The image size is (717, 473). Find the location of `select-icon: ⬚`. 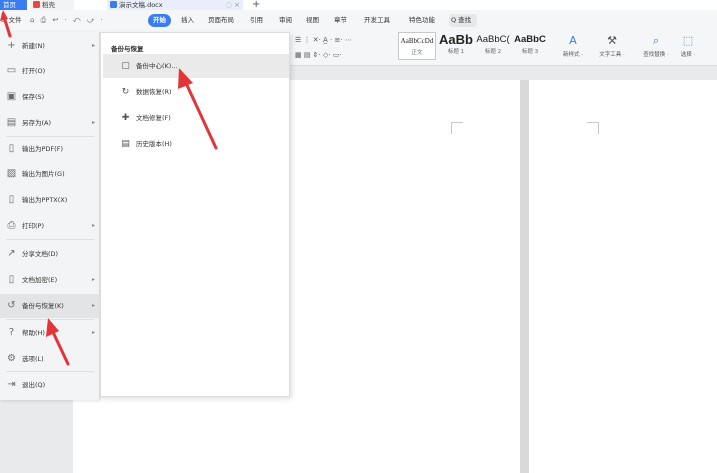

select-icon: ⬚ is located at coordinates (688, 40).